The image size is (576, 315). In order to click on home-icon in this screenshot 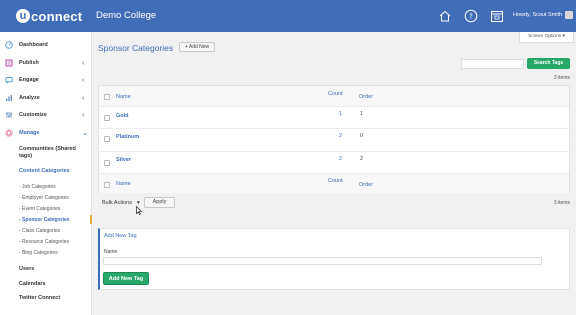, I will do `click(445, 16)`.